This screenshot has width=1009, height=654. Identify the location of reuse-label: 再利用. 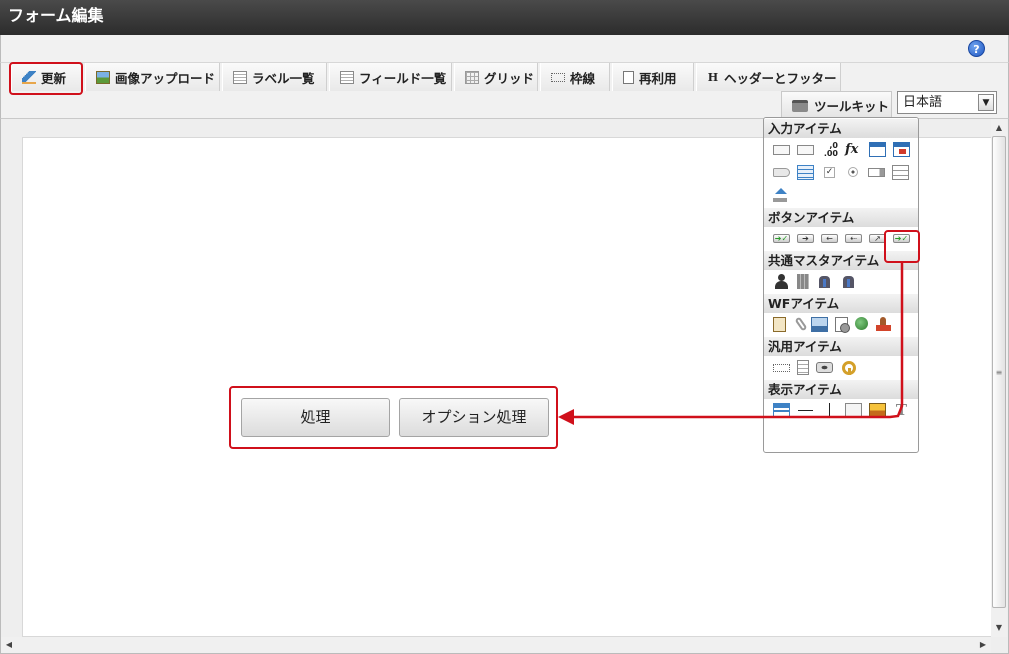
(658, 78).